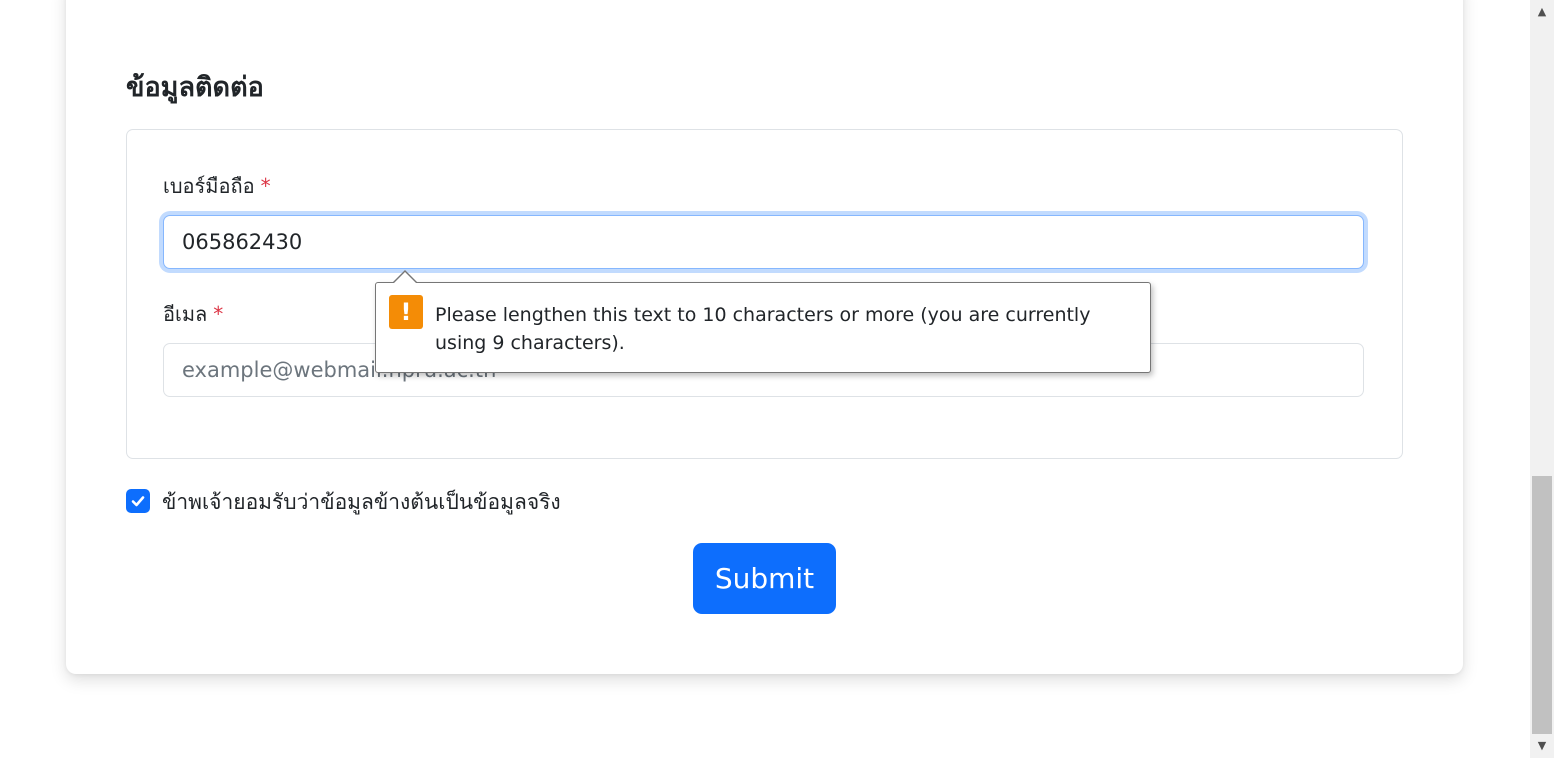  I want to click on phone-label: เบอร์มือถือ *, so click(217, 186).